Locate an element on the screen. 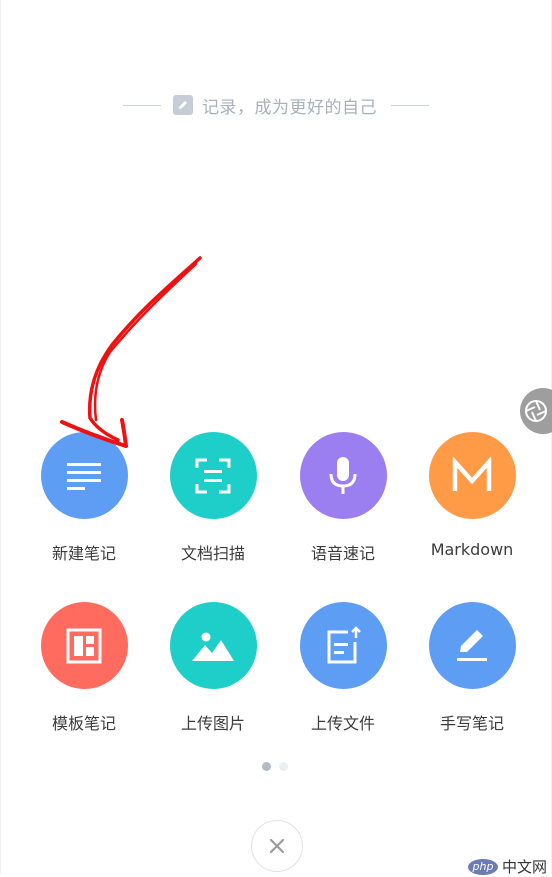 The height and width of the screenshot is (877, 552). image-icon is located at coordinates (213, 646).